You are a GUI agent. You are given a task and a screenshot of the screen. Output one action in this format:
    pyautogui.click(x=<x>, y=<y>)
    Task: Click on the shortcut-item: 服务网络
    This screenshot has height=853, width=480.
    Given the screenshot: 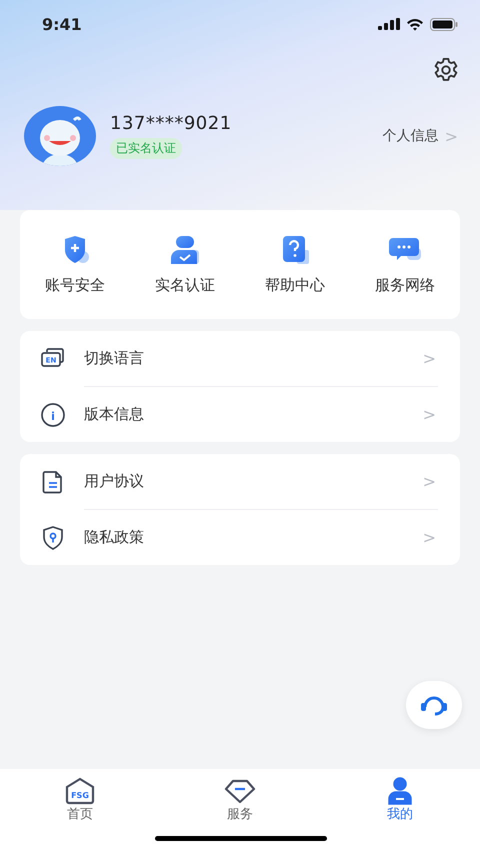 What is the action you would take?
    pyautogui.click(x=405, y=265)
    